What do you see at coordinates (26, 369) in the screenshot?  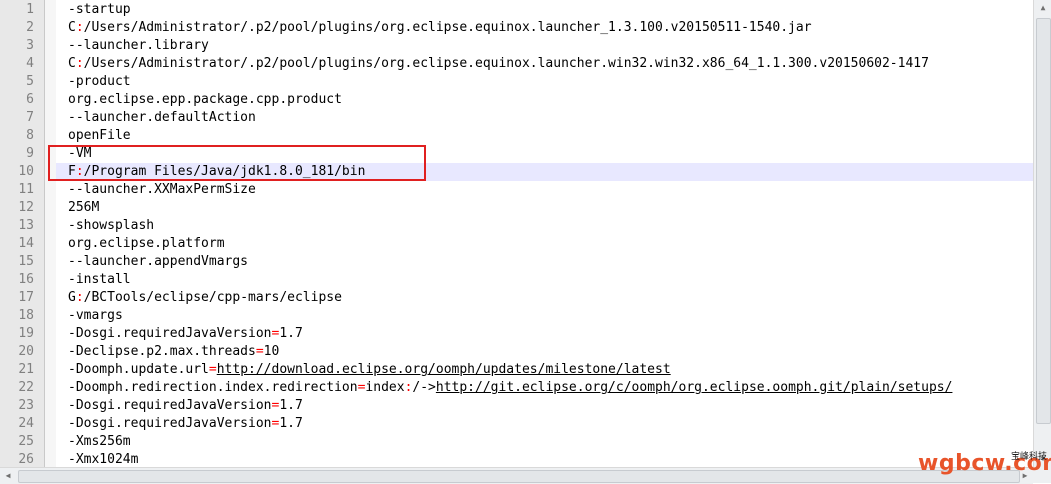 I see `line-number: 21` at bounding box center [26, 369].